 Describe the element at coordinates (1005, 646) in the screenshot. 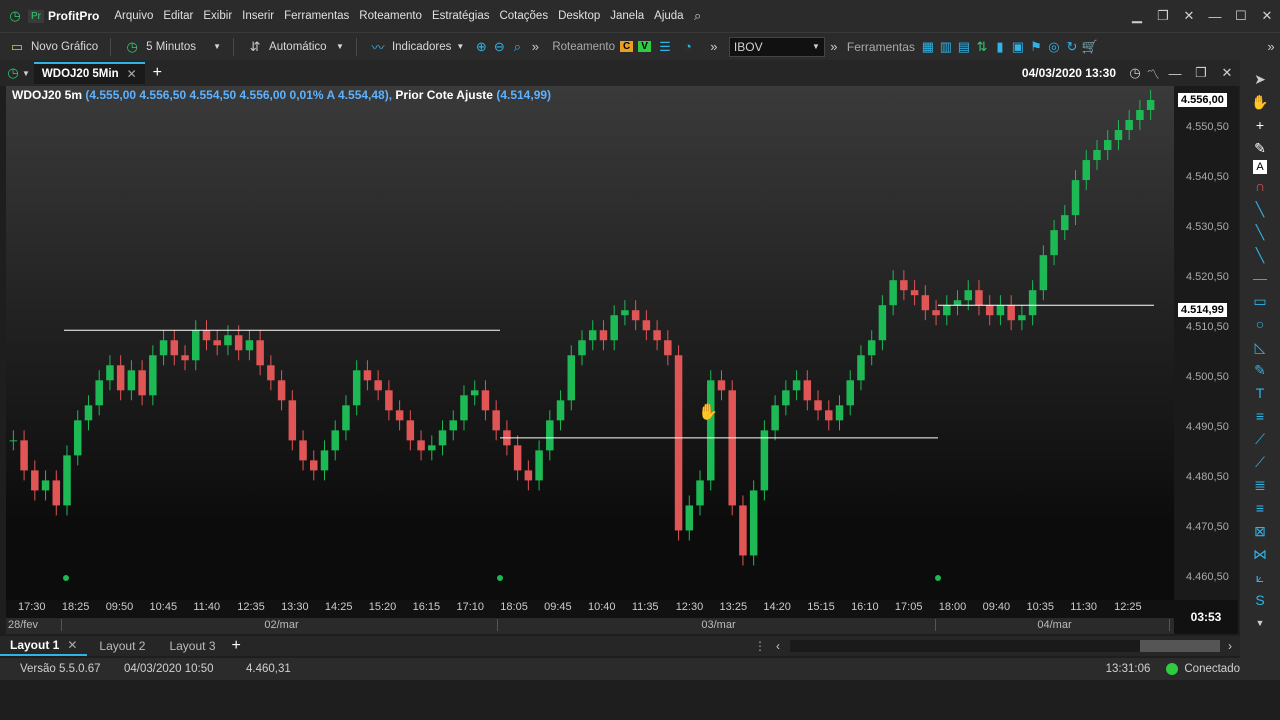

I see `layout-scrollbar` at that location.